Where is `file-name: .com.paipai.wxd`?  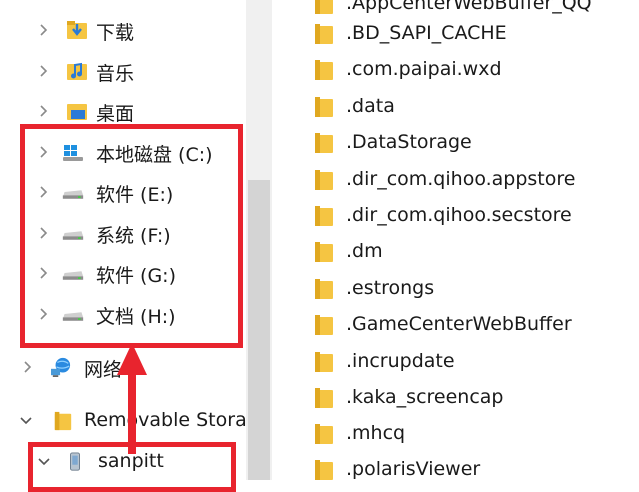 file-name: .com.paipai.wxd is located at coordinates (424, 69).